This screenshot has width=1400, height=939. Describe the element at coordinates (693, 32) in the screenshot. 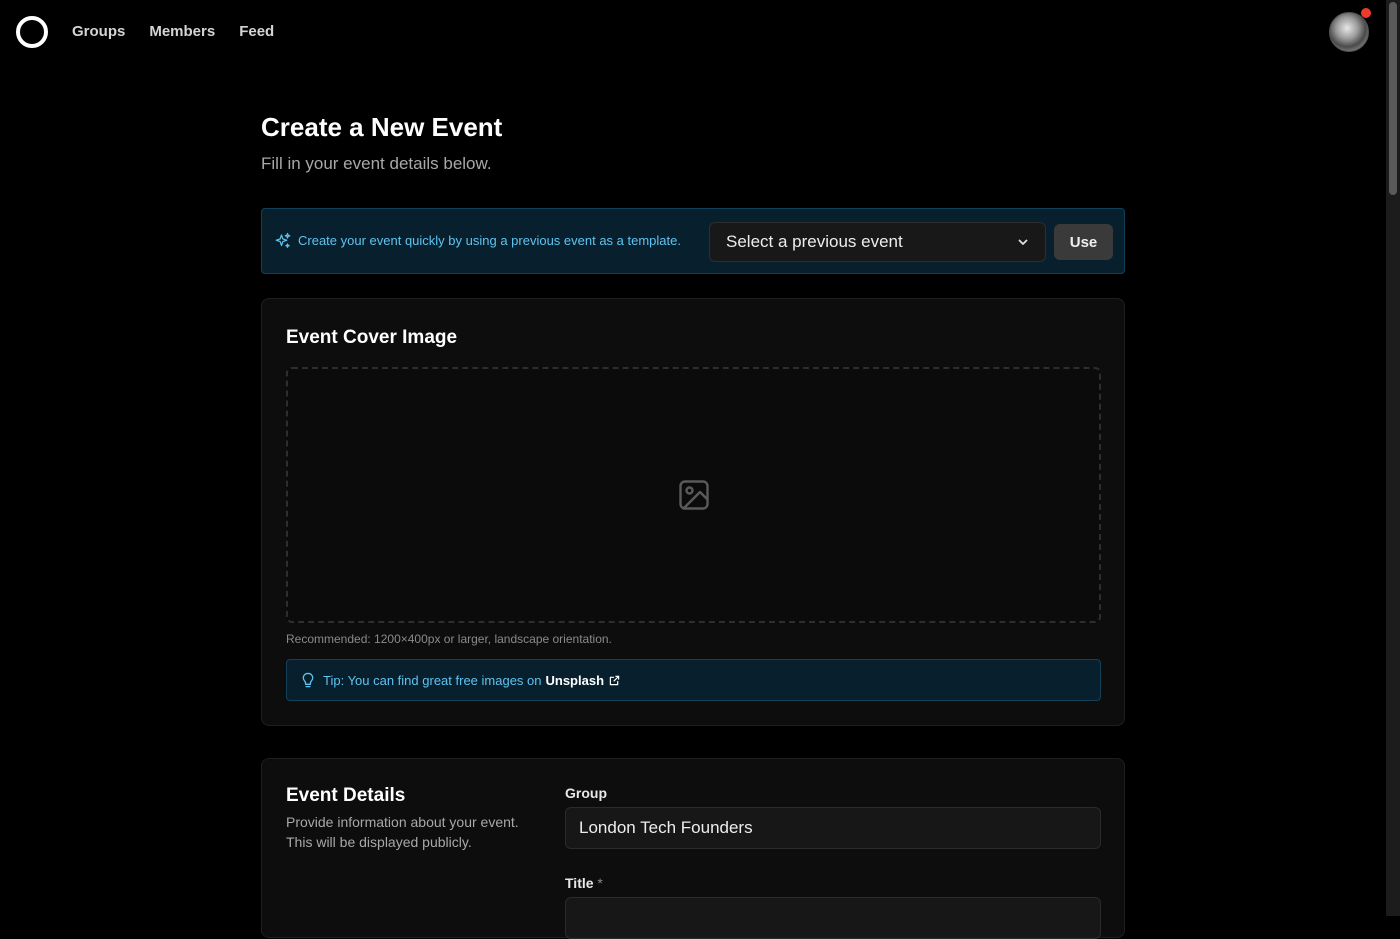

I see `top-navigation: Groups Members Feed` at that location.